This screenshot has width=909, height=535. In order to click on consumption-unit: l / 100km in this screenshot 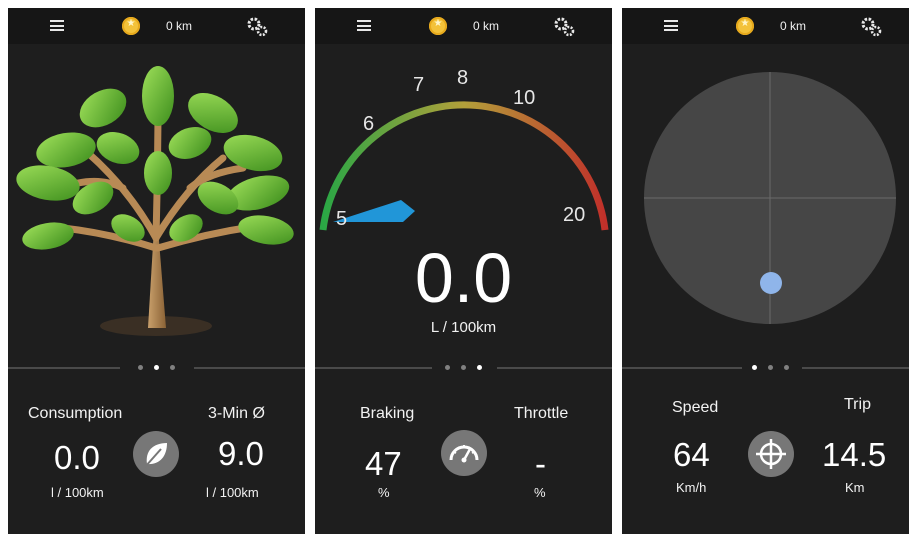, I will do `click(77, 492)`.